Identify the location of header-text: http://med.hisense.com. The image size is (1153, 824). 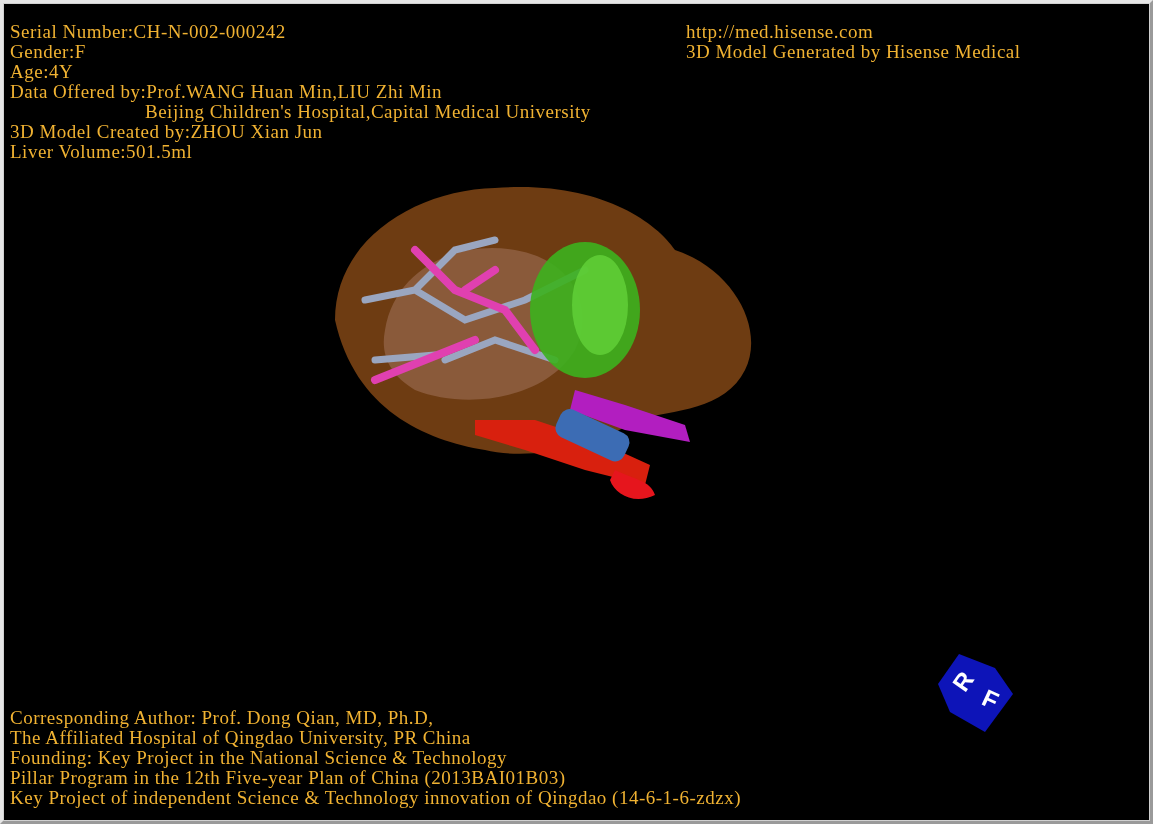
(780, 32).